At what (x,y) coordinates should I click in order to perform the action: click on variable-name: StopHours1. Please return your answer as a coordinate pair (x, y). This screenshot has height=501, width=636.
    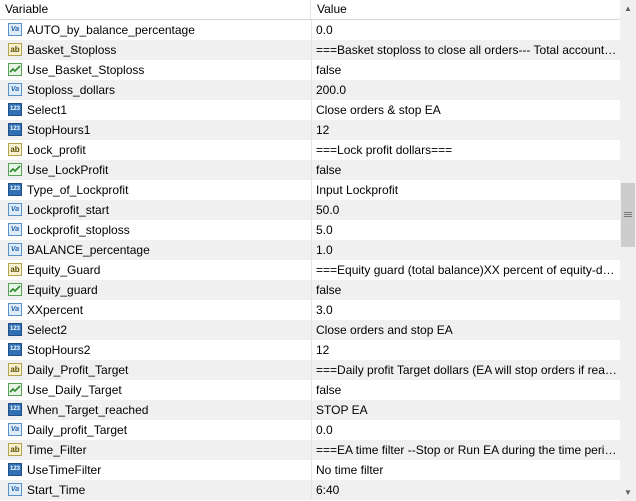
    Looking at the image, I should click on (59, 130).